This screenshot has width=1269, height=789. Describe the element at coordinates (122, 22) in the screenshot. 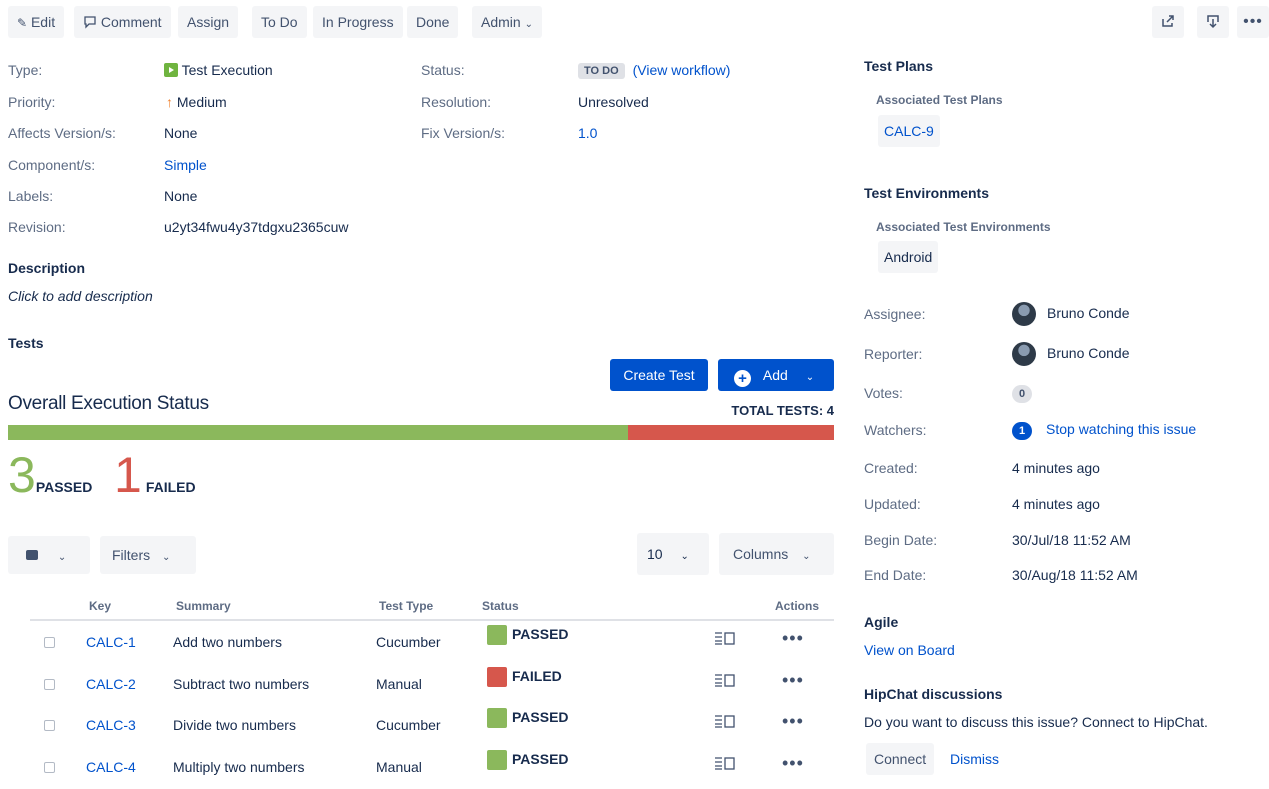

I see `comment-button: Comment` at that location.